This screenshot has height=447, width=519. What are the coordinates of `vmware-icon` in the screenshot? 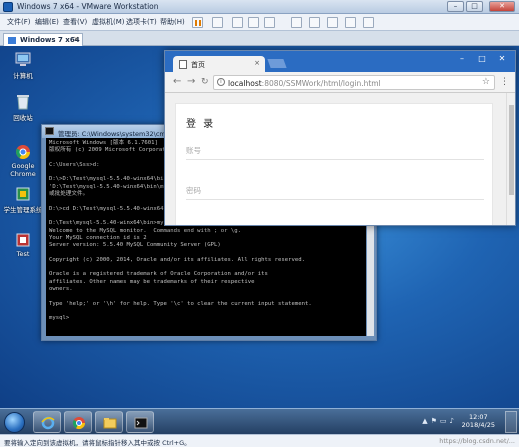 It's located at (8, 7).